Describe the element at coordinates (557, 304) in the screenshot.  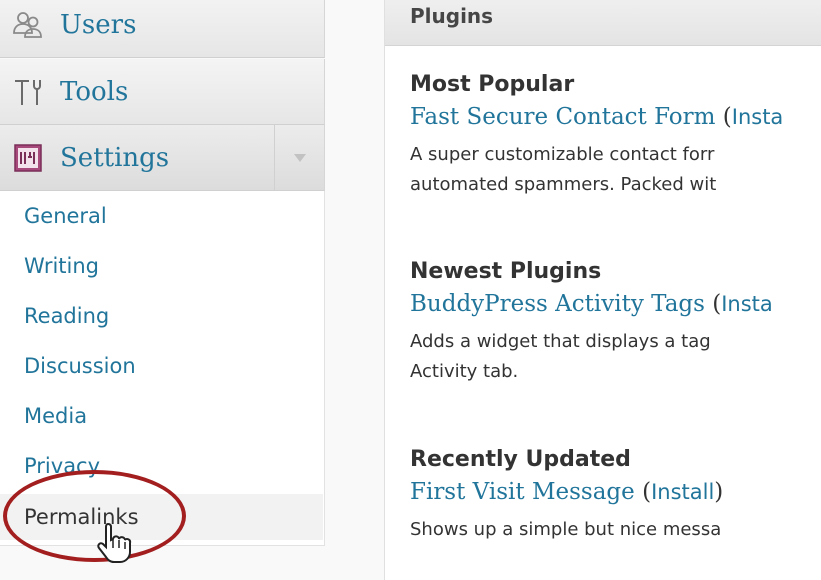
I see `plugin-name-link: BuddyPress Activity Tags` at that location.